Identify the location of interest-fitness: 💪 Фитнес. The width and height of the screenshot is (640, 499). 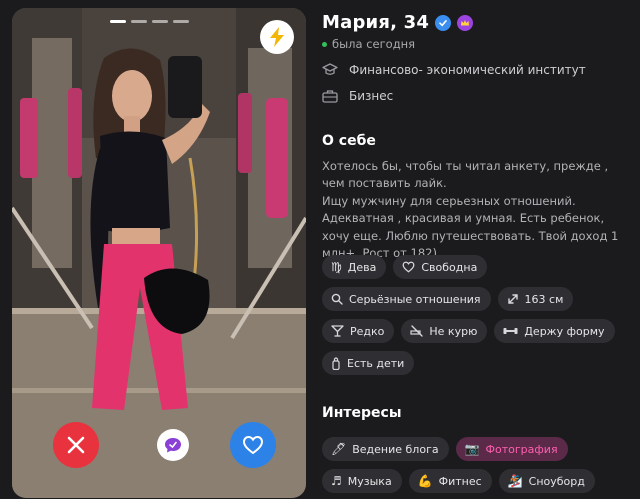
(450, 481).